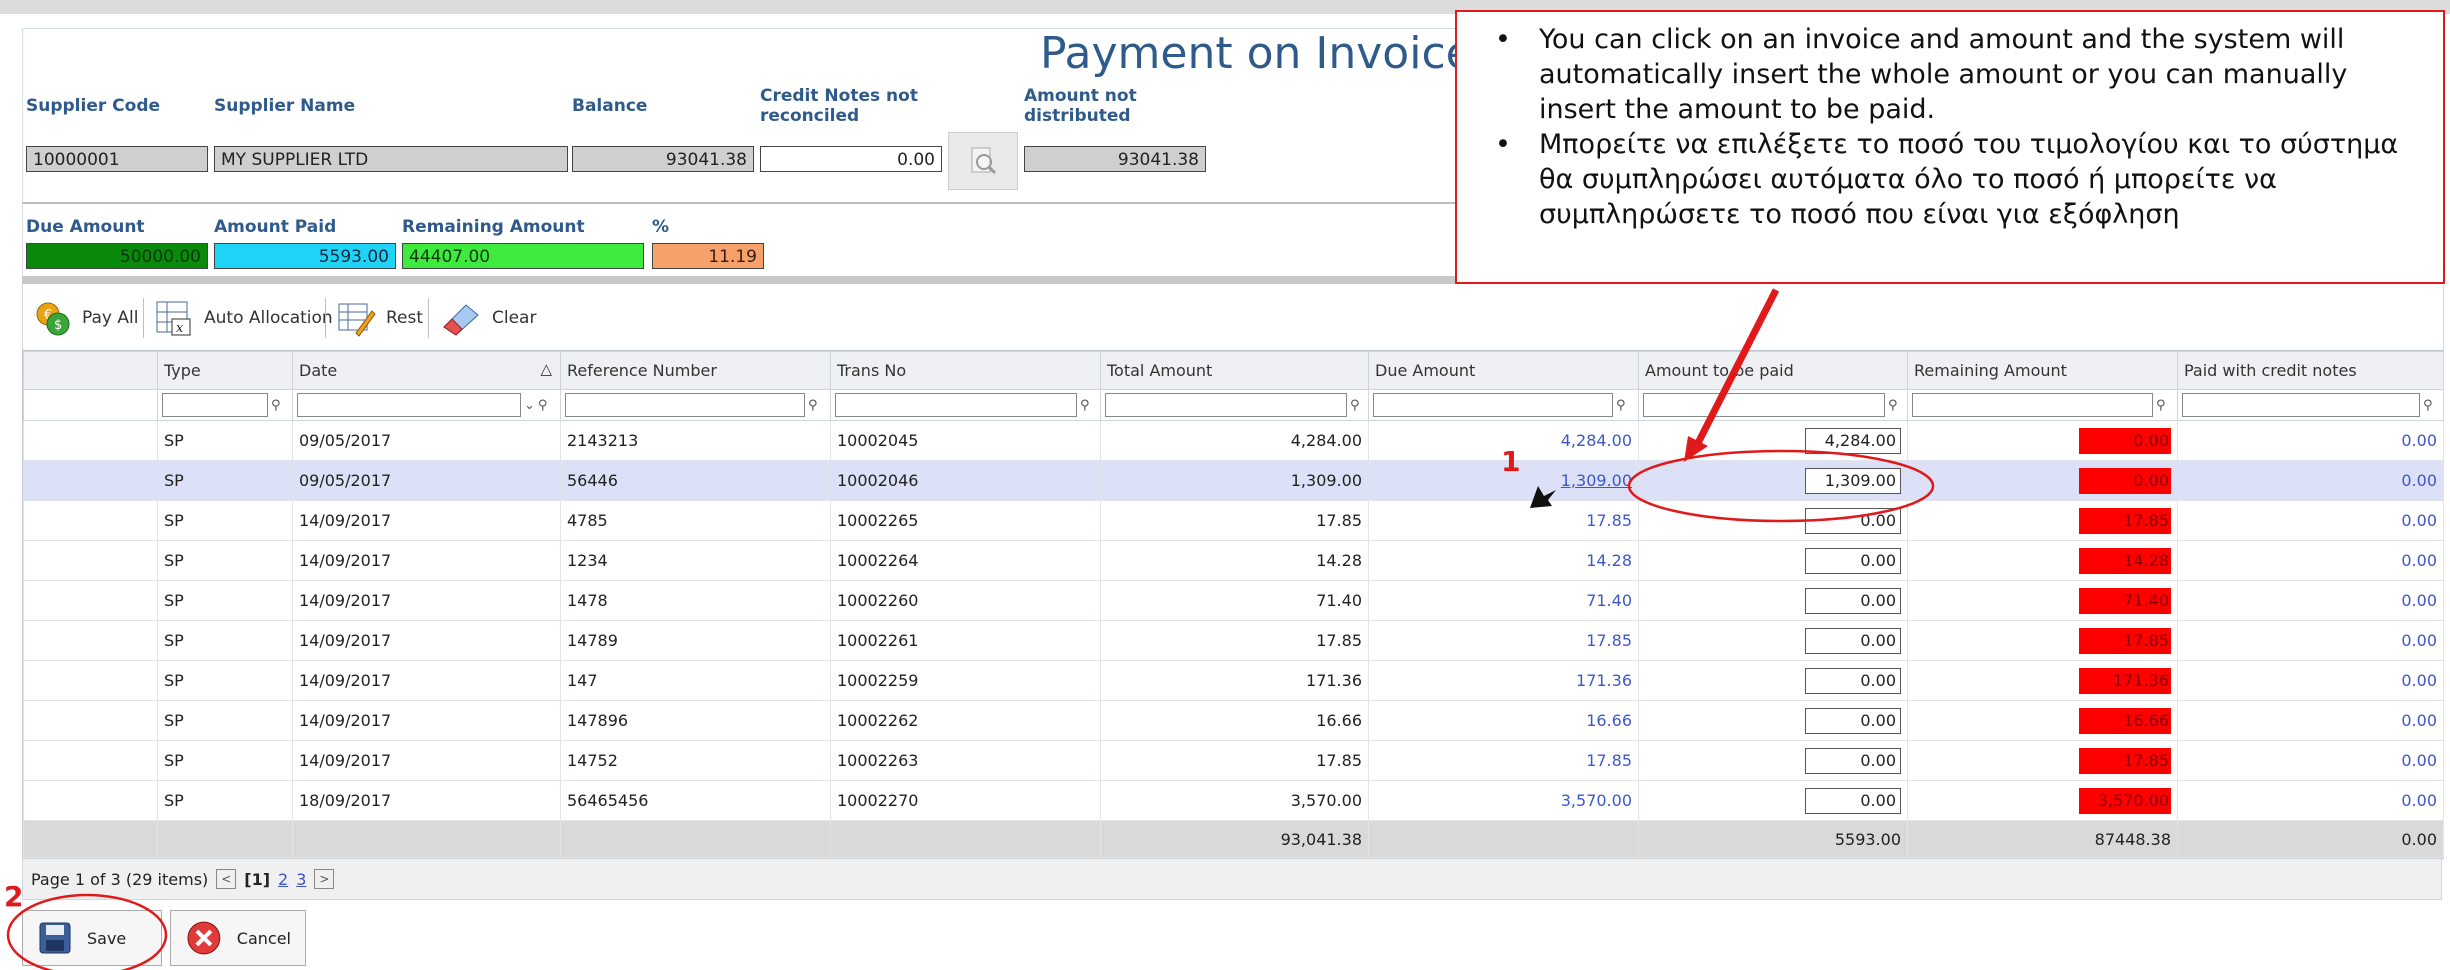 This screenshot has width=2450, height=970. Describe the element at coordinates (238, 938) in the screenshot. I see `cancel-button: Cancel` at that location.